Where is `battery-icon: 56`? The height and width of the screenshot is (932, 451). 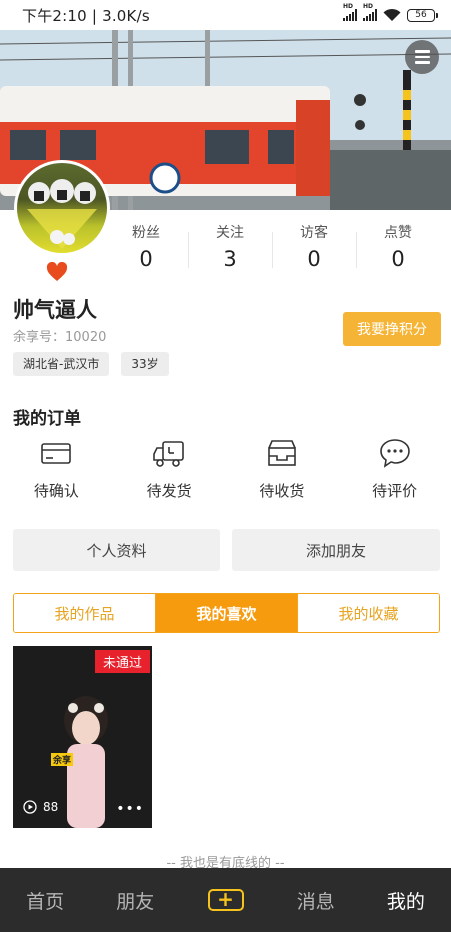 battery-icon: 56 is located at coordinates (422, 15).